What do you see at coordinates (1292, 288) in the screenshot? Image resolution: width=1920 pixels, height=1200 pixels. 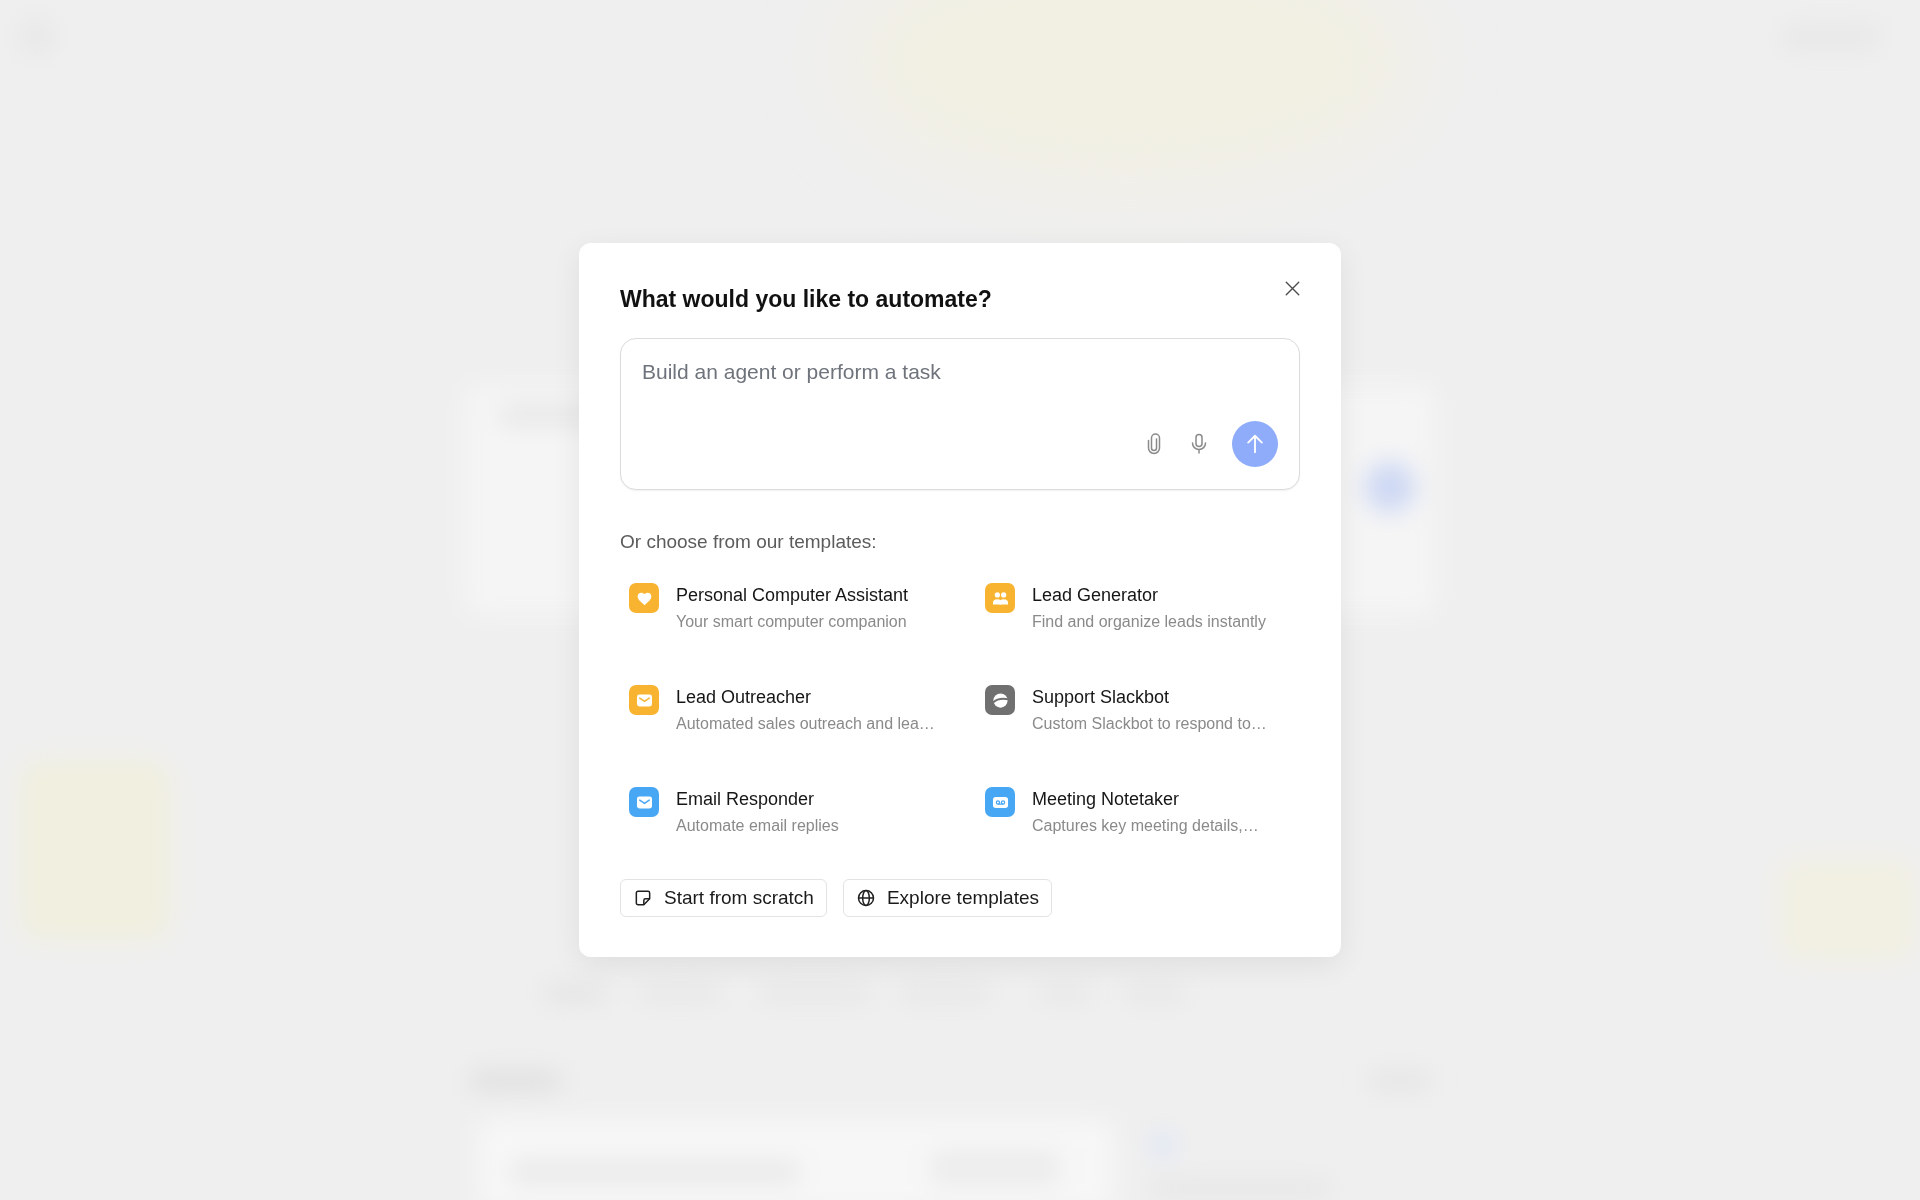 I see `close-icon` at bounding box center [1292, 288].